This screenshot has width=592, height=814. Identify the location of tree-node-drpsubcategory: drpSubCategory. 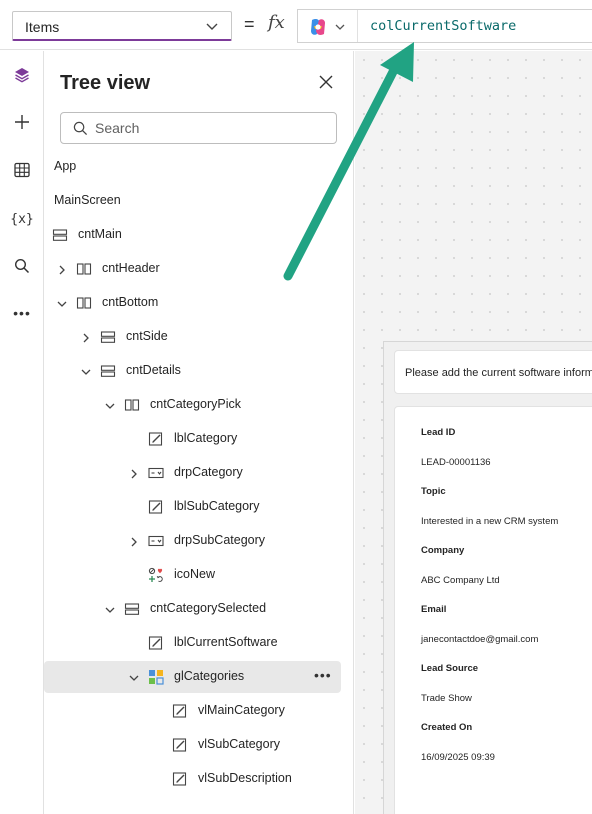
(199, 541).